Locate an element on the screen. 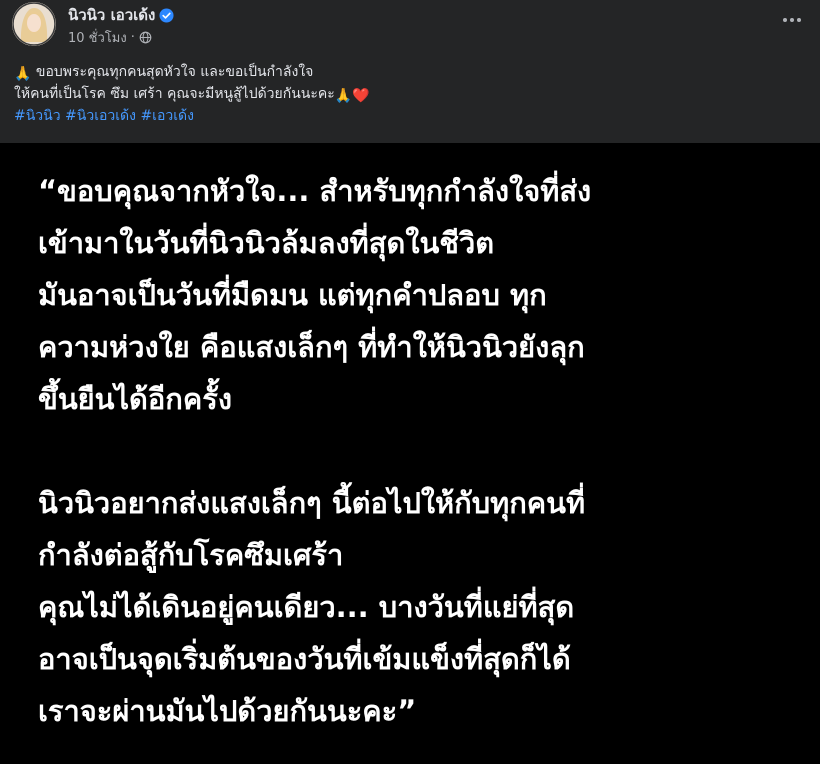  hashtag-link: #เอวเด้ง is located at coordinates (167, 116).